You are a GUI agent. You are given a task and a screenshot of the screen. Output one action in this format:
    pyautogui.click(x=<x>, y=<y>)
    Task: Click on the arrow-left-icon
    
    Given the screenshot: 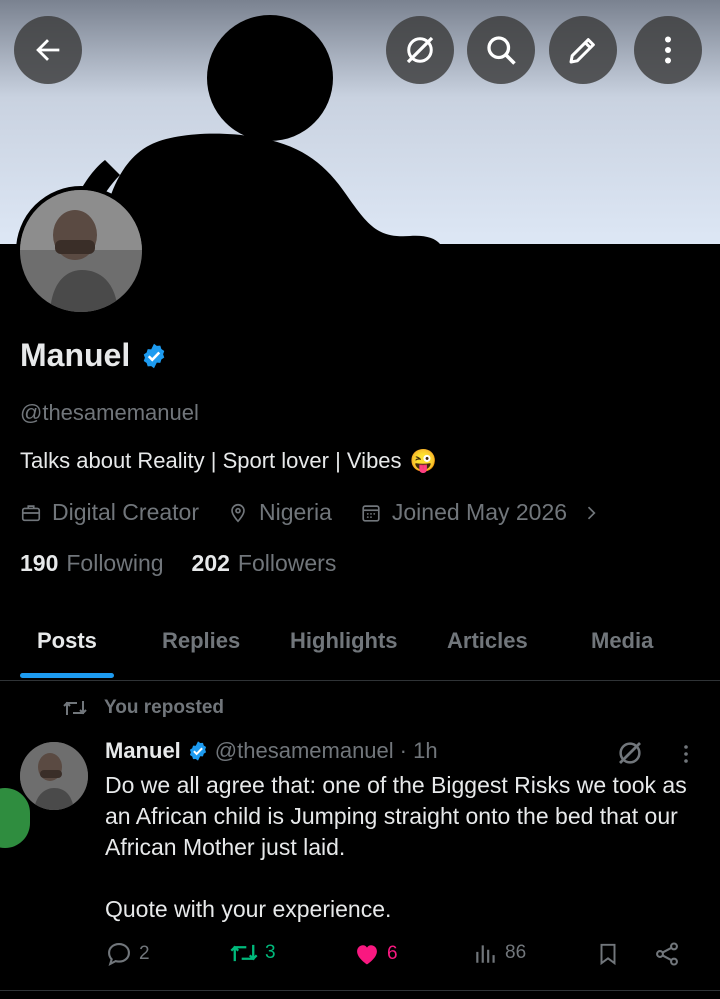 What is the action you would take?
    pyautogui.click(x=48, y=50)
    